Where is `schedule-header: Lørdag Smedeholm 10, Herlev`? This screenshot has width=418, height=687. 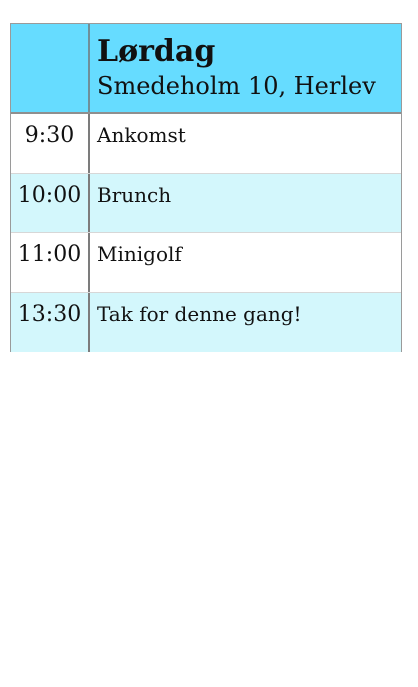 schedule-header: Lørdag Smedeholm 10, Herlev is located at coordinates (206, 69).